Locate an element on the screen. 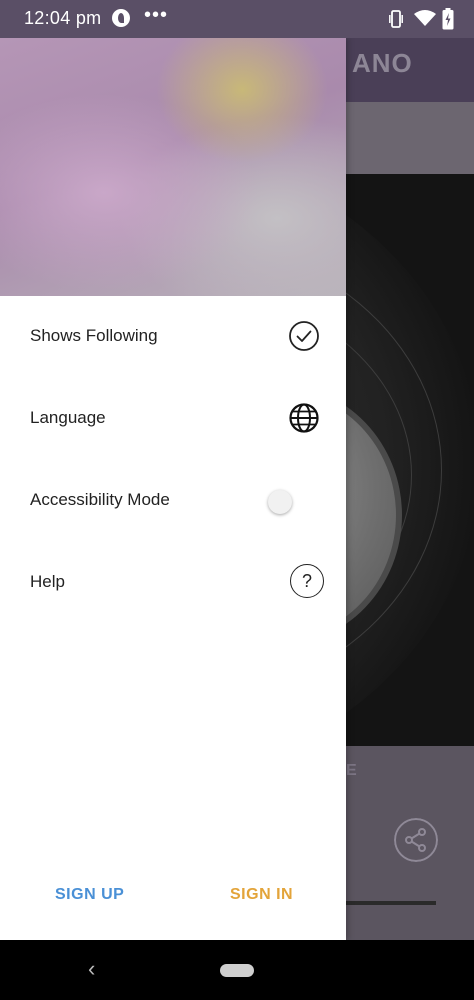 This screenshot has height=1000, width=474. drawer-item-language: Language is located at coordinates (173, 419).